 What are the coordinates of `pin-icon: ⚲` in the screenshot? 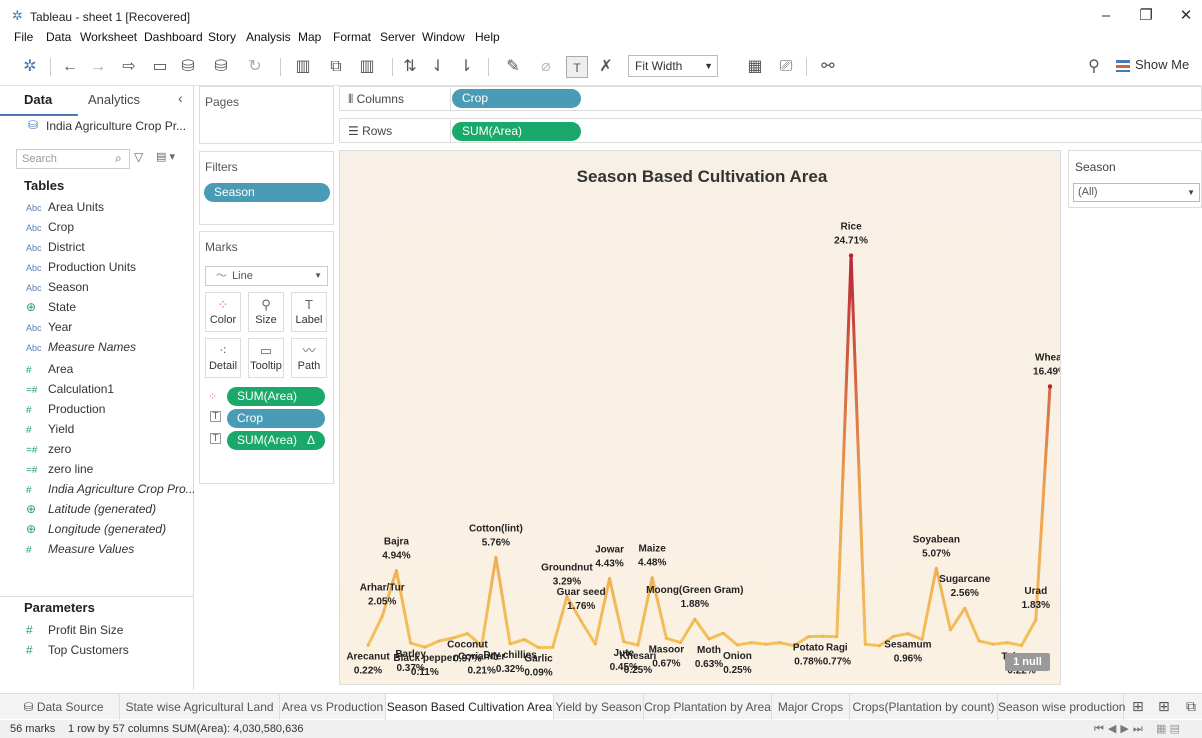 It's located at (1094, 67).